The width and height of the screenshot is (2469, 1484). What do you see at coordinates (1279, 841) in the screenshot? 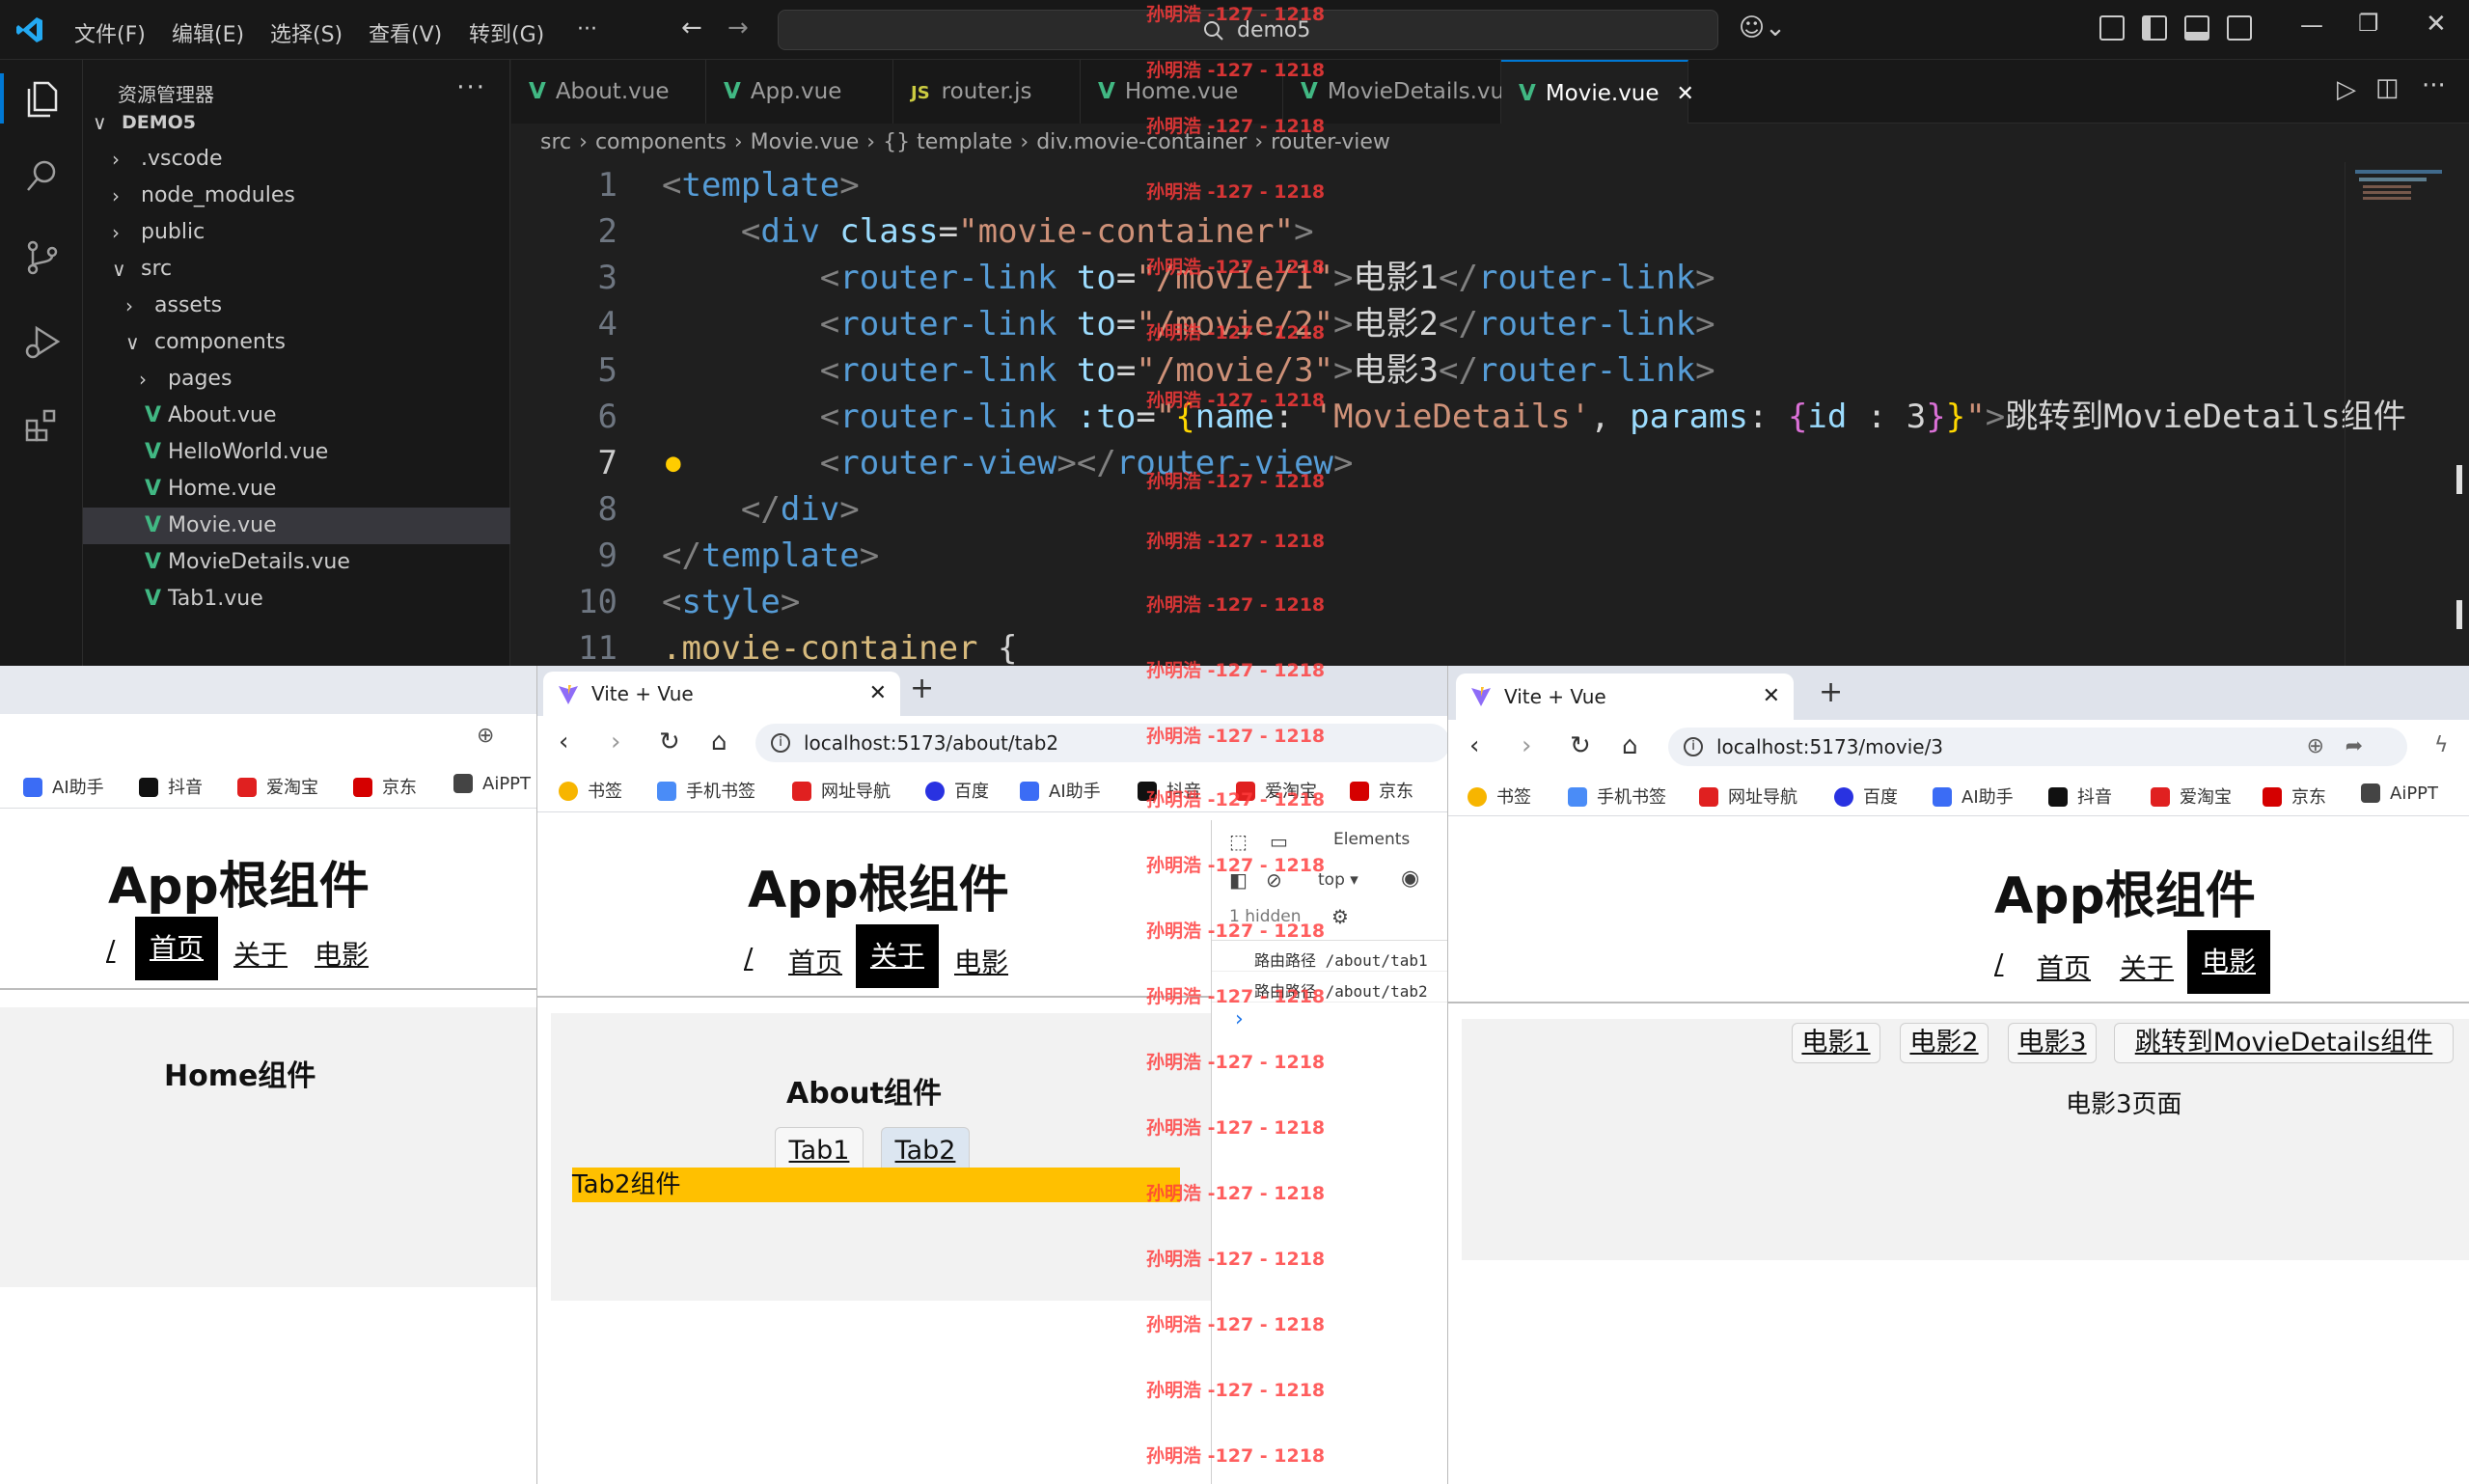
I see `device-toggle-icon: ▭` at bounding box center [1279, 841].